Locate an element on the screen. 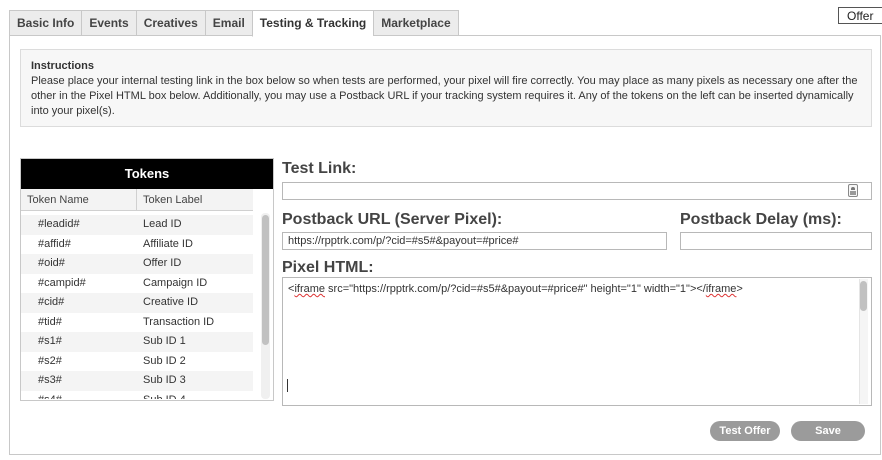 The image size is (882, 460). token-label: Affiliate ID is located at coordinates (168, 243).